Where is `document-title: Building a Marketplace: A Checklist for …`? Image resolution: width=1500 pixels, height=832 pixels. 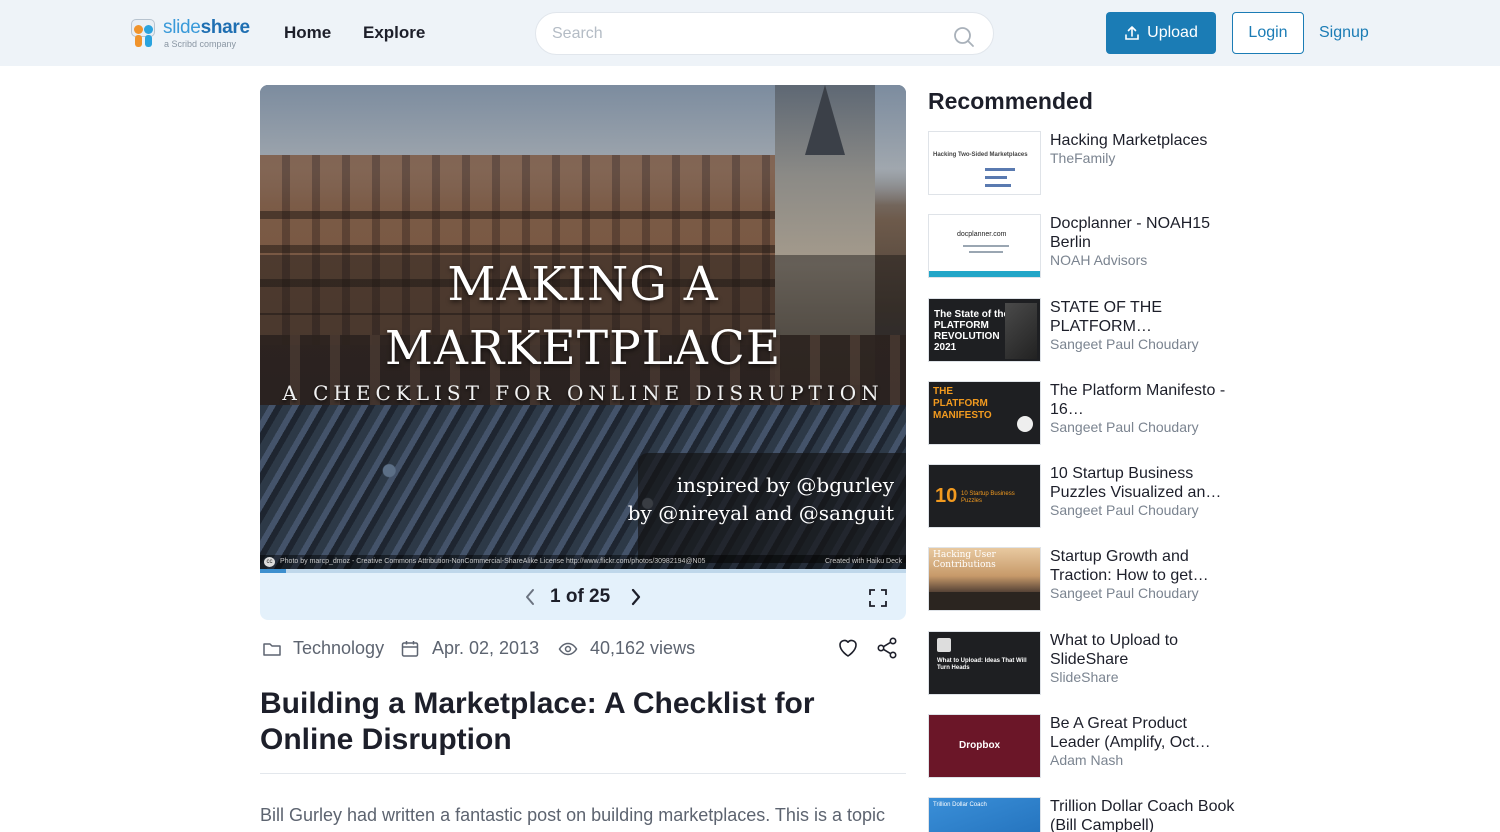 document-title: Building a Marketplace: A Checklist for … is located at coordinates (537, 721).